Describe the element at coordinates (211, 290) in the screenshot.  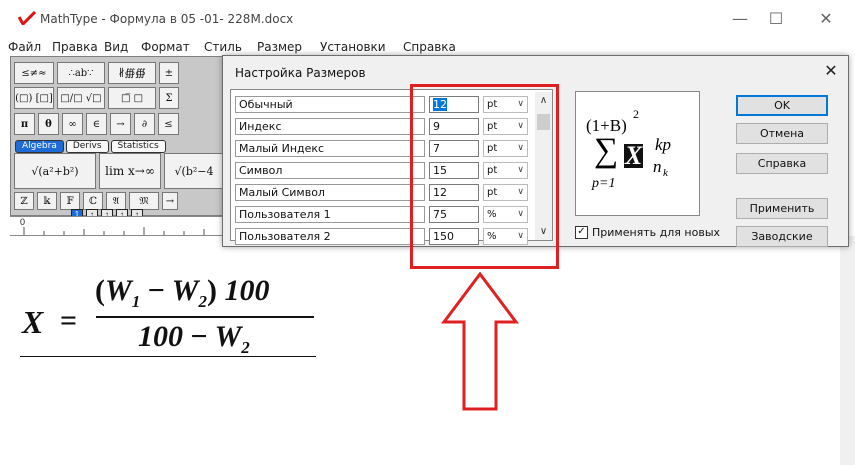
I see `num-close-paren: )` at that location.